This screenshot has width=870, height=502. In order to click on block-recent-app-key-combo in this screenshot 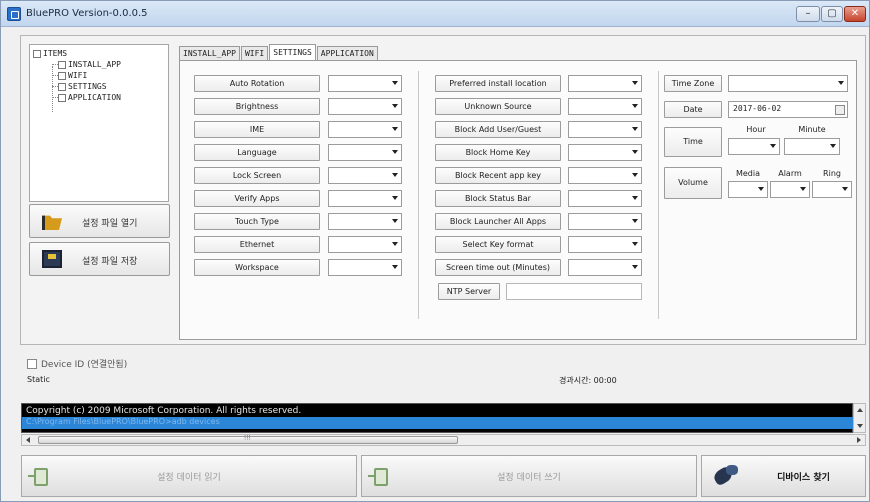, I will do `click(605, 175)`.